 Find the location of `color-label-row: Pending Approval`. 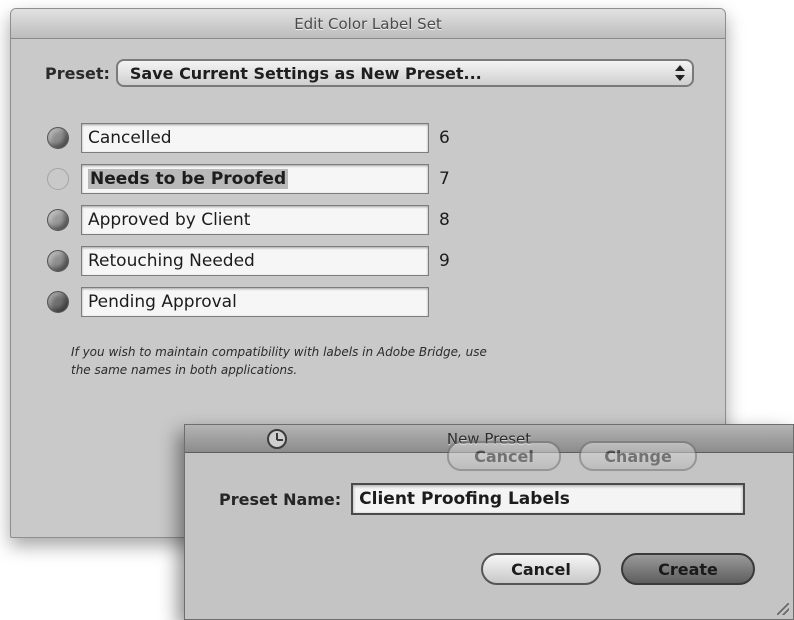

color-label-row: Pending Approval is located at coordinates (255, 301).